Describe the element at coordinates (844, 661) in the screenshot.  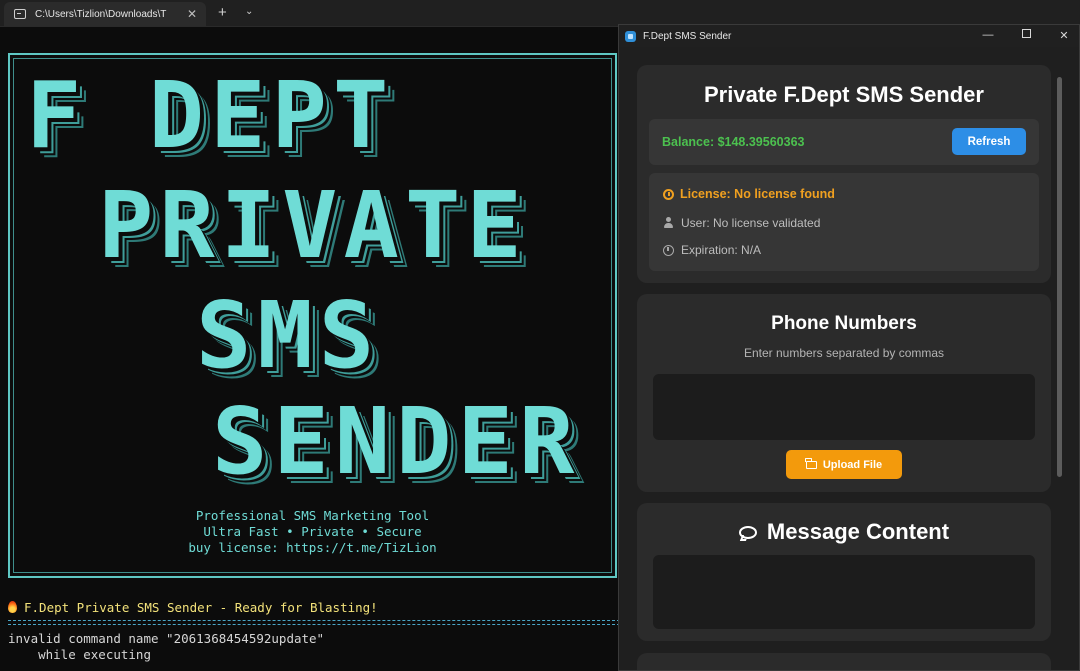
I see `next-card-peek` at that location.